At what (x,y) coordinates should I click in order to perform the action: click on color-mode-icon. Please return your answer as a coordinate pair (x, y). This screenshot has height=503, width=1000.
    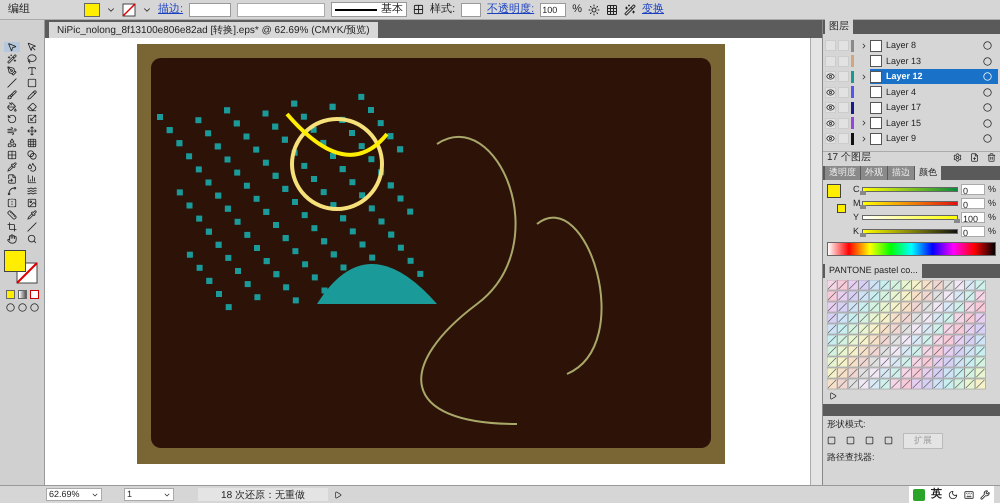
    Looking at the image, I should click on (10, 294).